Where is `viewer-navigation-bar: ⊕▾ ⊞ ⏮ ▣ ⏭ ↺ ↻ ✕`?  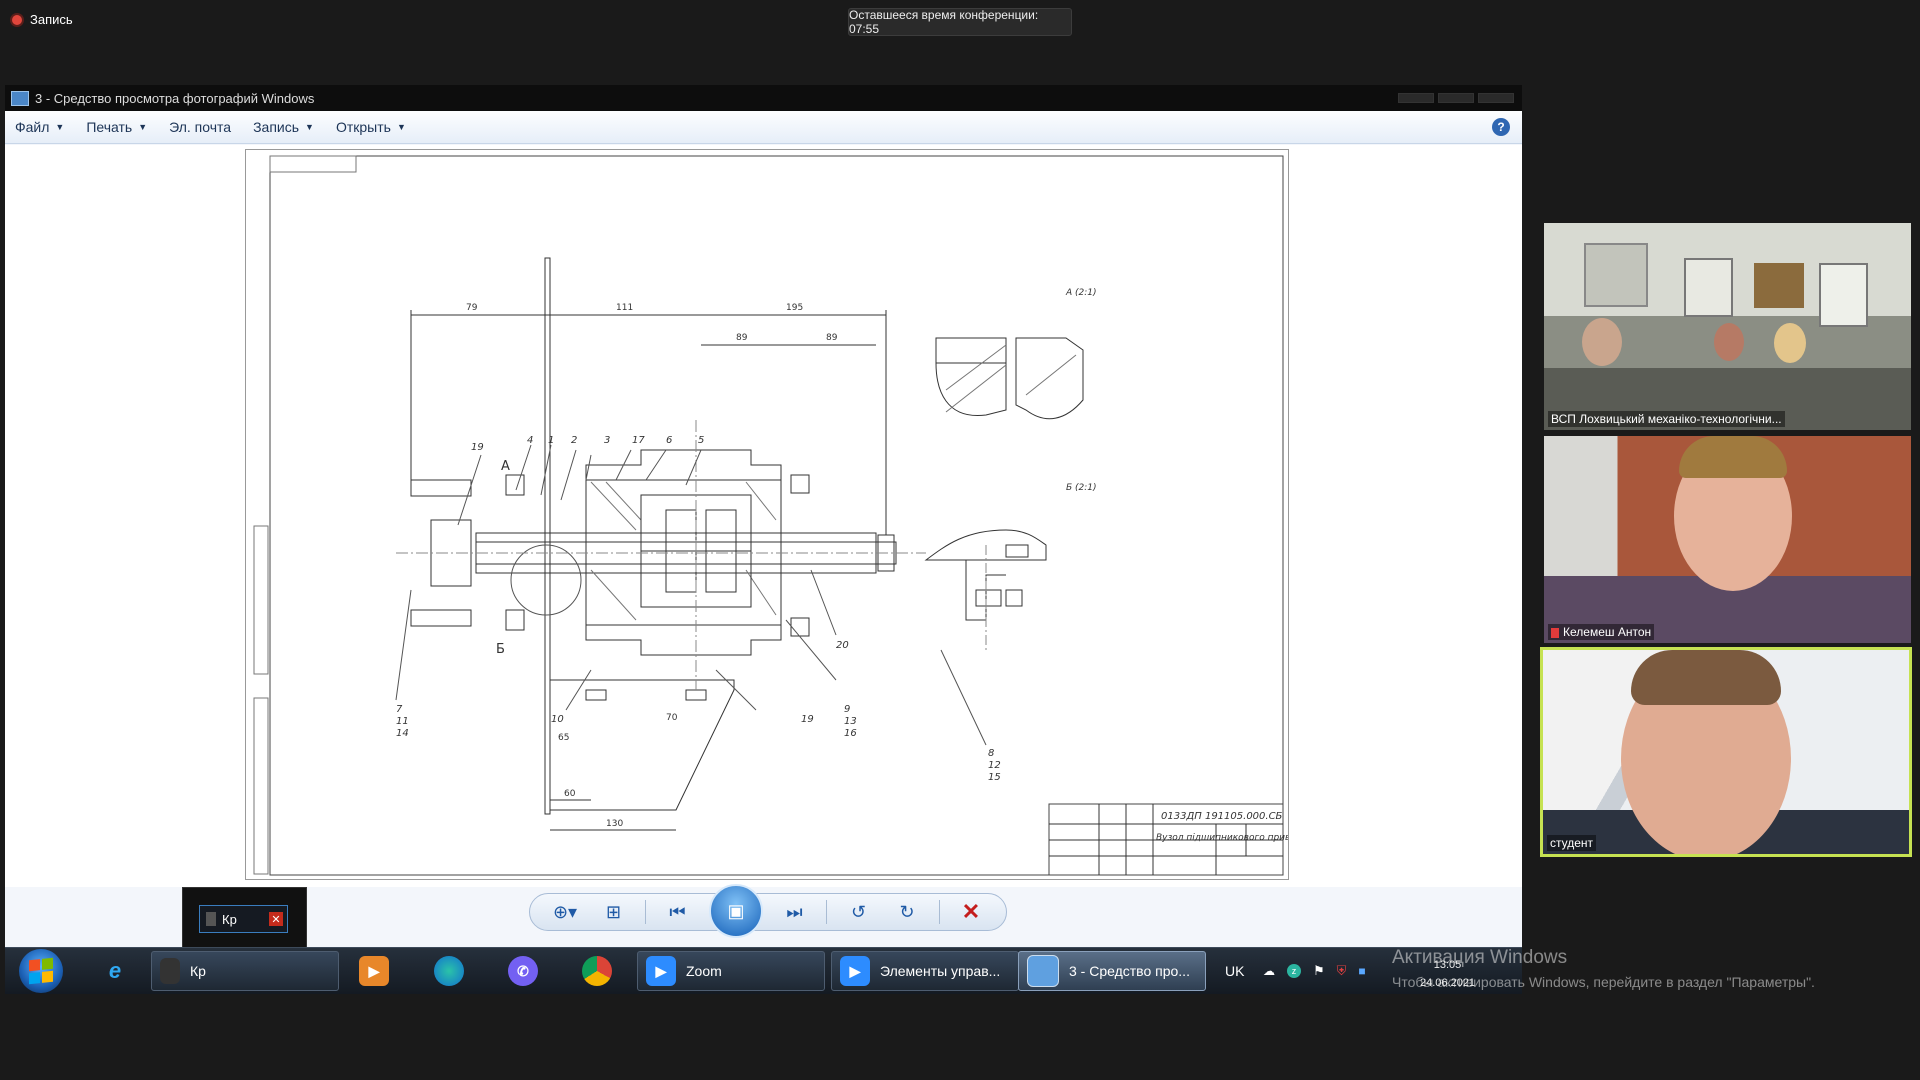
viewer-navigation-bar: ⊕▾ ⊞ ⏮ ▣ ⏭ ↺ ↻ ✕ is located at coordinates (768, 911).